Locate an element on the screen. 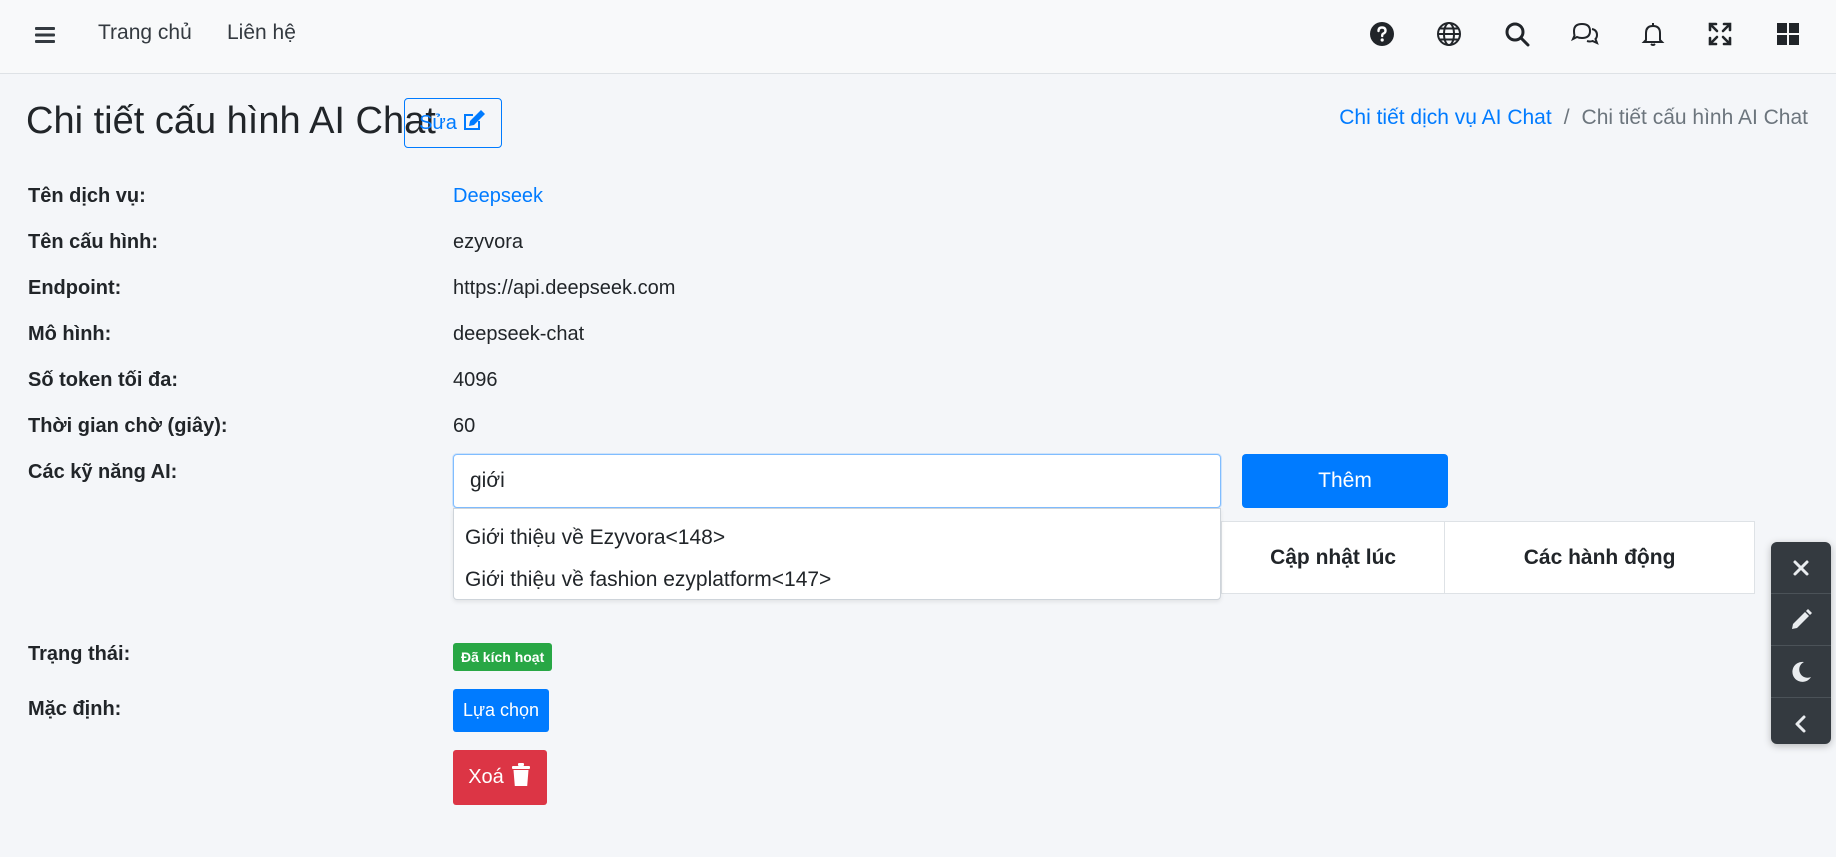 This screenshot has width=1836, height=857. service-name-value: Deepseek is located at coordinates (498, 196).